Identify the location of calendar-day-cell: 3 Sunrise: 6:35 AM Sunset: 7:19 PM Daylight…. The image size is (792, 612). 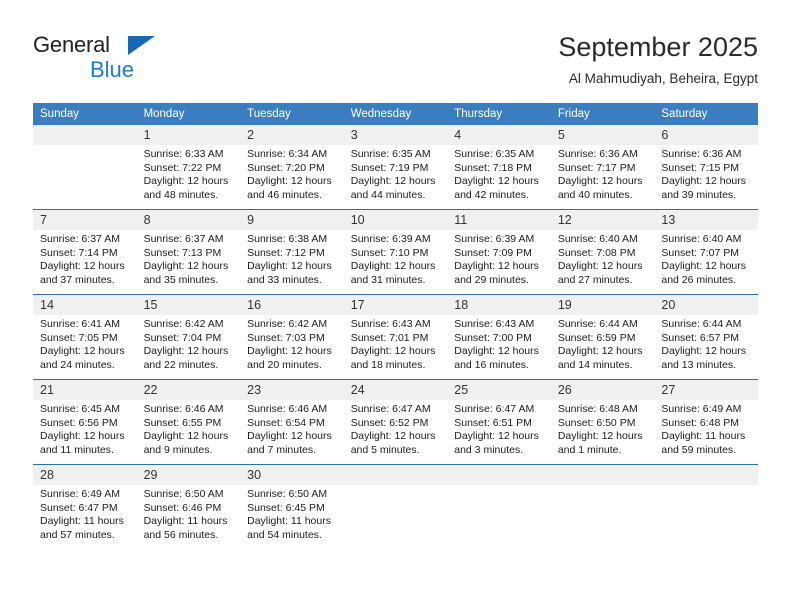
(395, 167).